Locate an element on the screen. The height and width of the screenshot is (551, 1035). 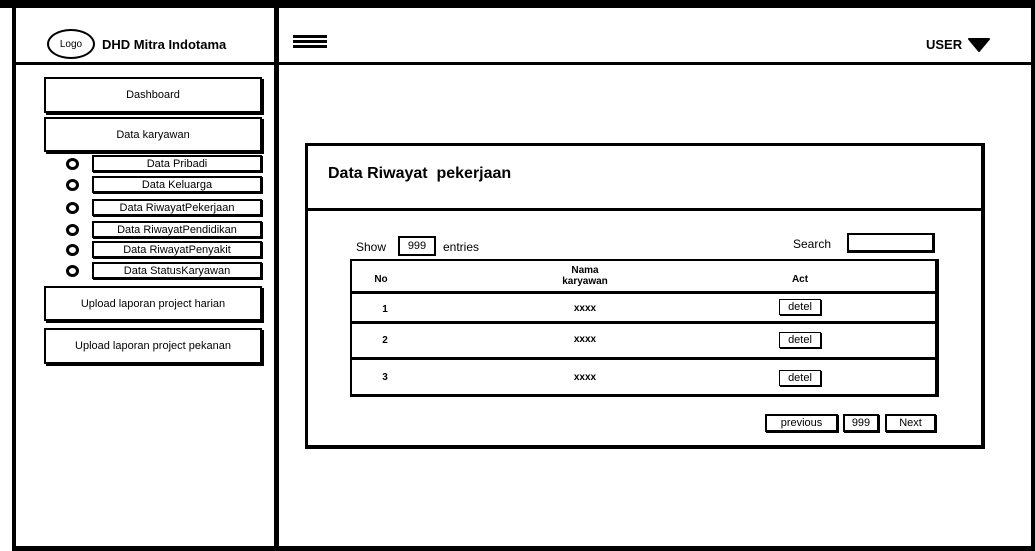
table-cell-no: 2 is located at coordinates (385, 340).